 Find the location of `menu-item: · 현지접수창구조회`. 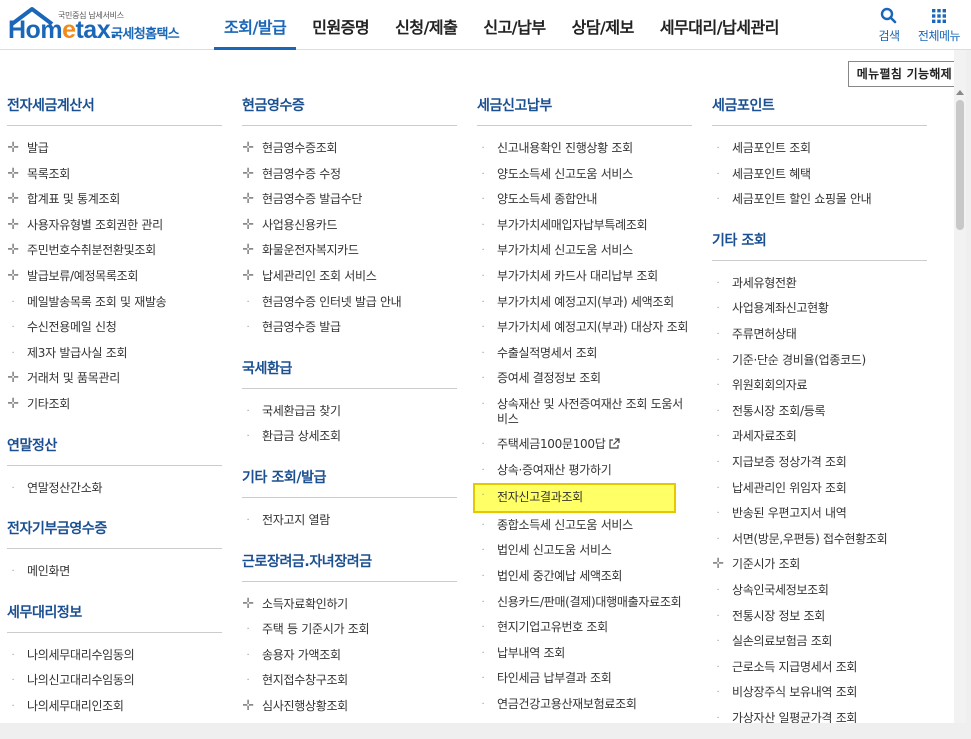

menu-item: · 현지접수창구조회 is located at coordinates (349, 681).